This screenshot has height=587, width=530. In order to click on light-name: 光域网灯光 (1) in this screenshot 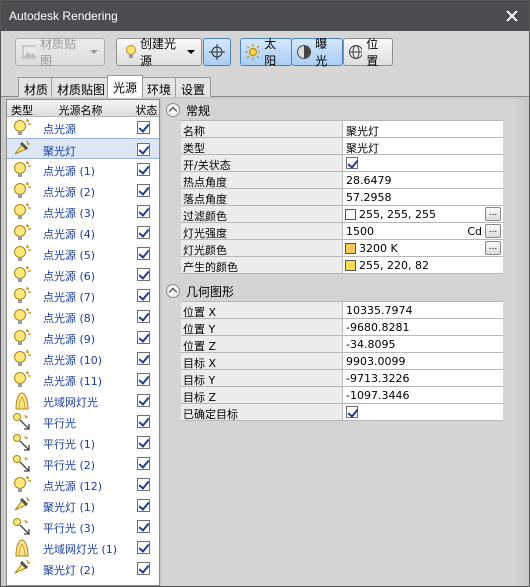, I will do `click(80, 549)`.